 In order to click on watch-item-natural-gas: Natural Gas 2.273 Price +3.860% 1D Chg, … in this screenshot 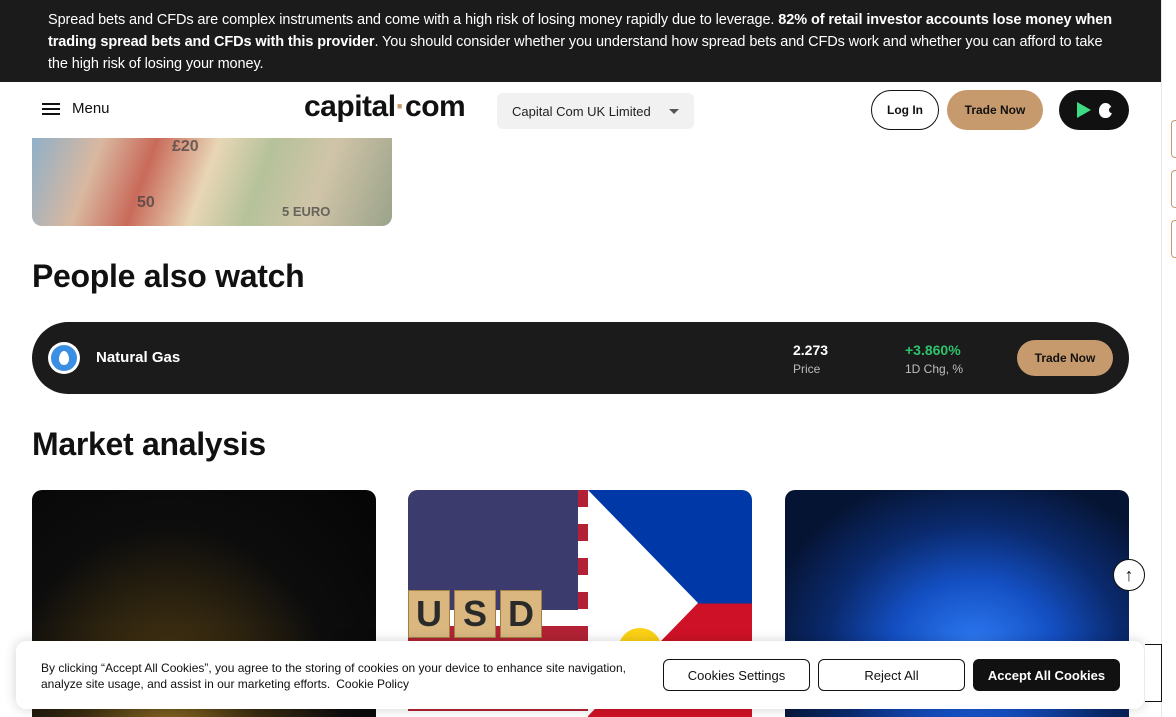, I will do `click(580, 358)`.